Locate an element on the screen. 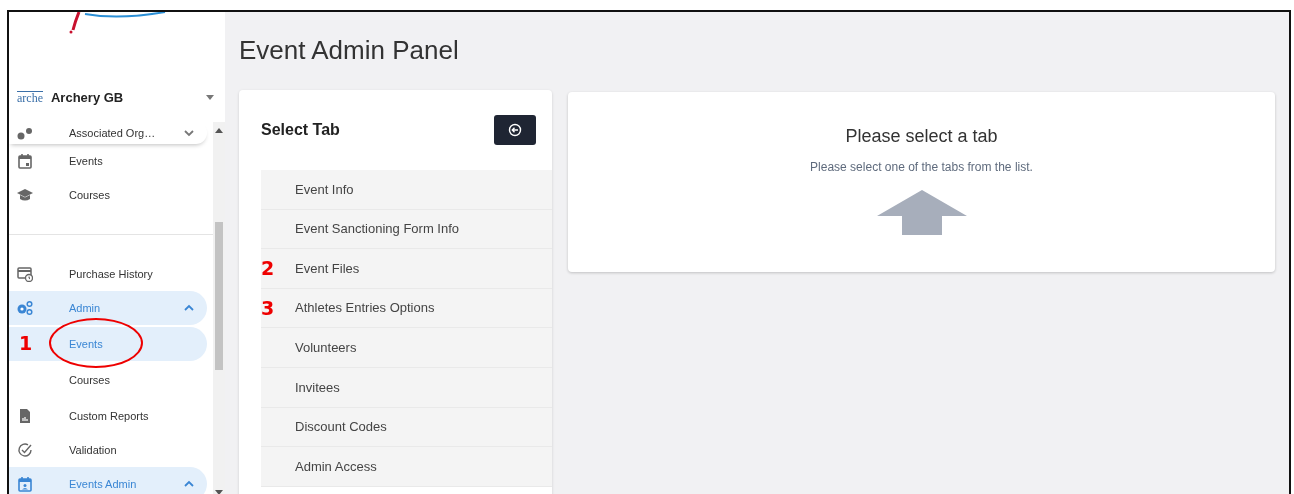 Image resolution: width=1294 pixels, height=494 pixels. sidebar-item: Validation is located at coordinates (108, 450).